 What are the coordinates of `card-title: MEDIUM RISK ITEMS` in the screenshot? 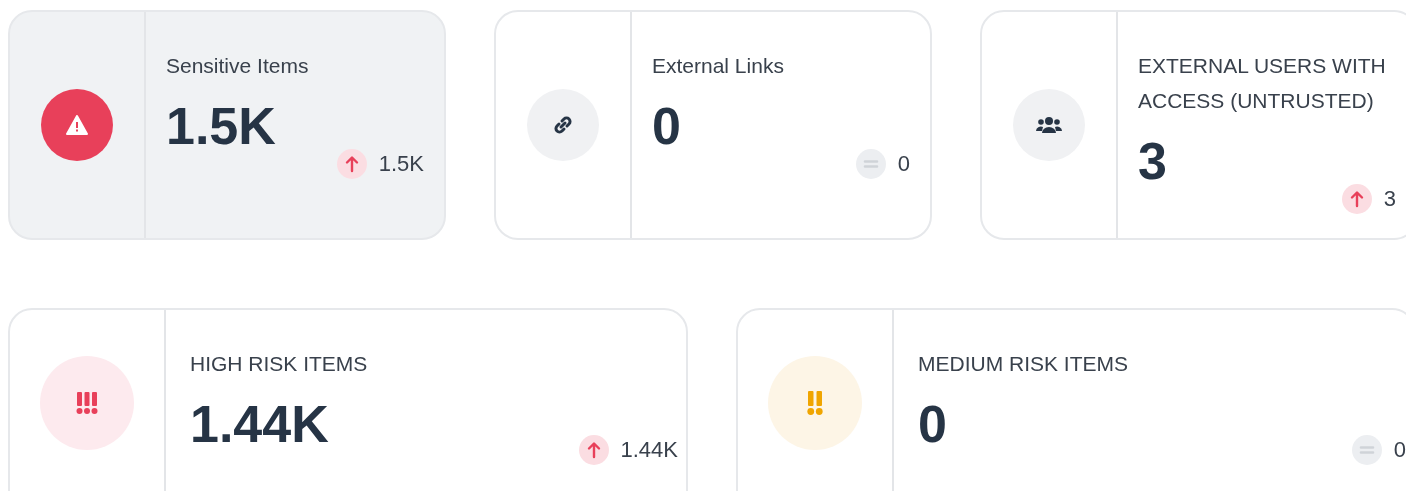 It's located at (1023, 364).